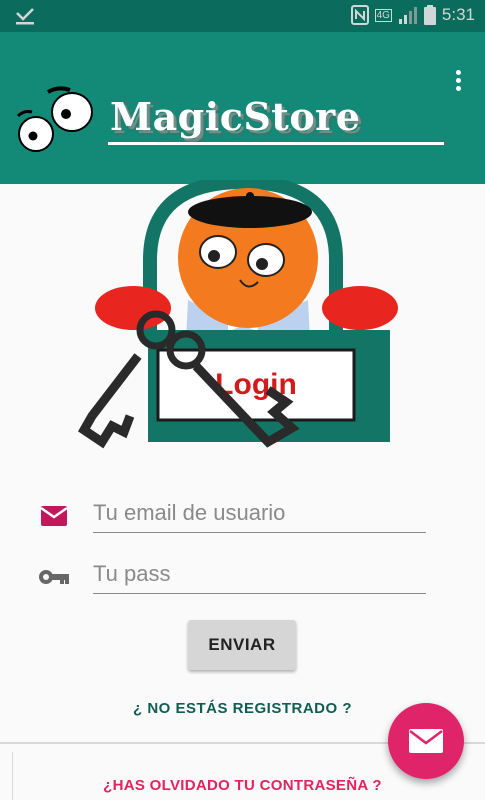 The width and height of the screenshot is (485, 800). I want to click on download-done-icon, so click(25, 16).